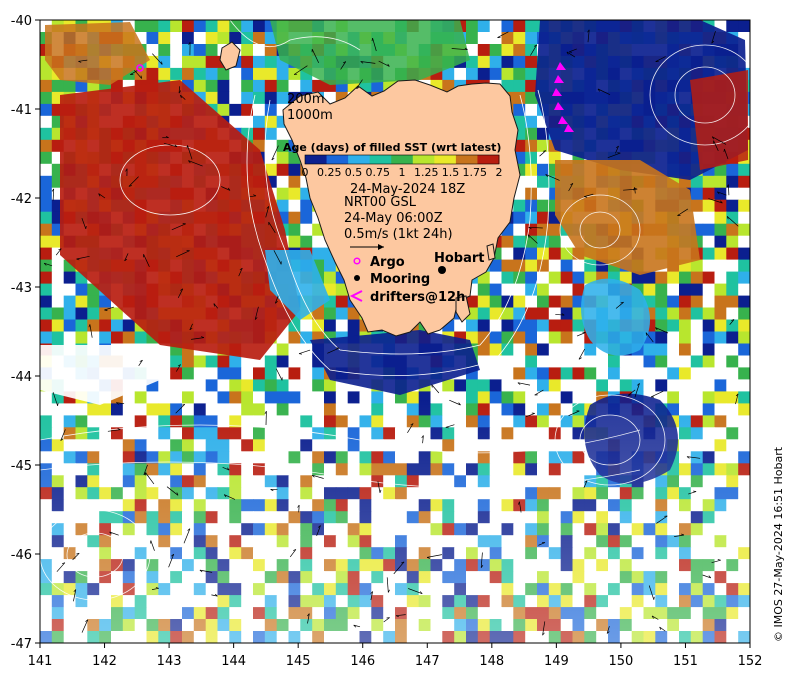 This screenshot has width=793, height=678. Describe the element at coordinates (378, 172) in the screenshot. I see `colorbar-tick-label: 0.75` at that location.